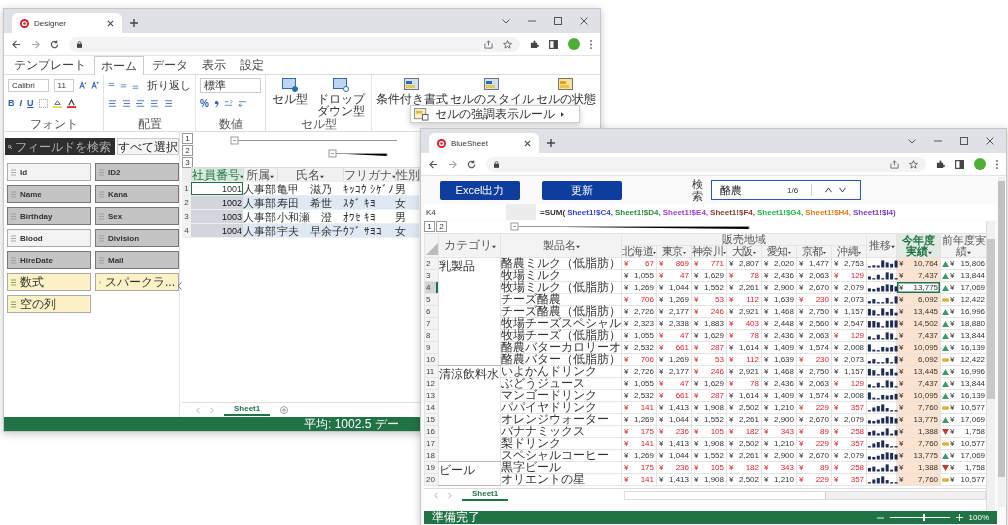 This screenshot has width=1008, height=525. Describe the element at coordinates (63, 85) in the screenshot. I see `font-size-dropdown: 11` at that location.